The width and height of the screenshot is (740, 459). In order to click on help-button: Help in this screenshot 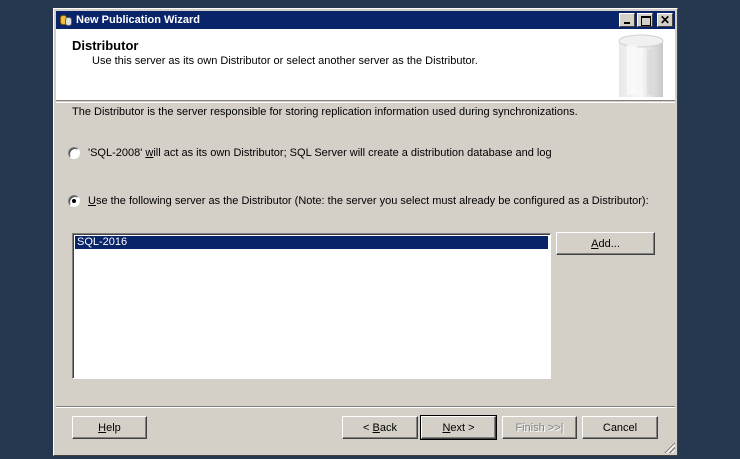, I will do `click(109, 427)`.